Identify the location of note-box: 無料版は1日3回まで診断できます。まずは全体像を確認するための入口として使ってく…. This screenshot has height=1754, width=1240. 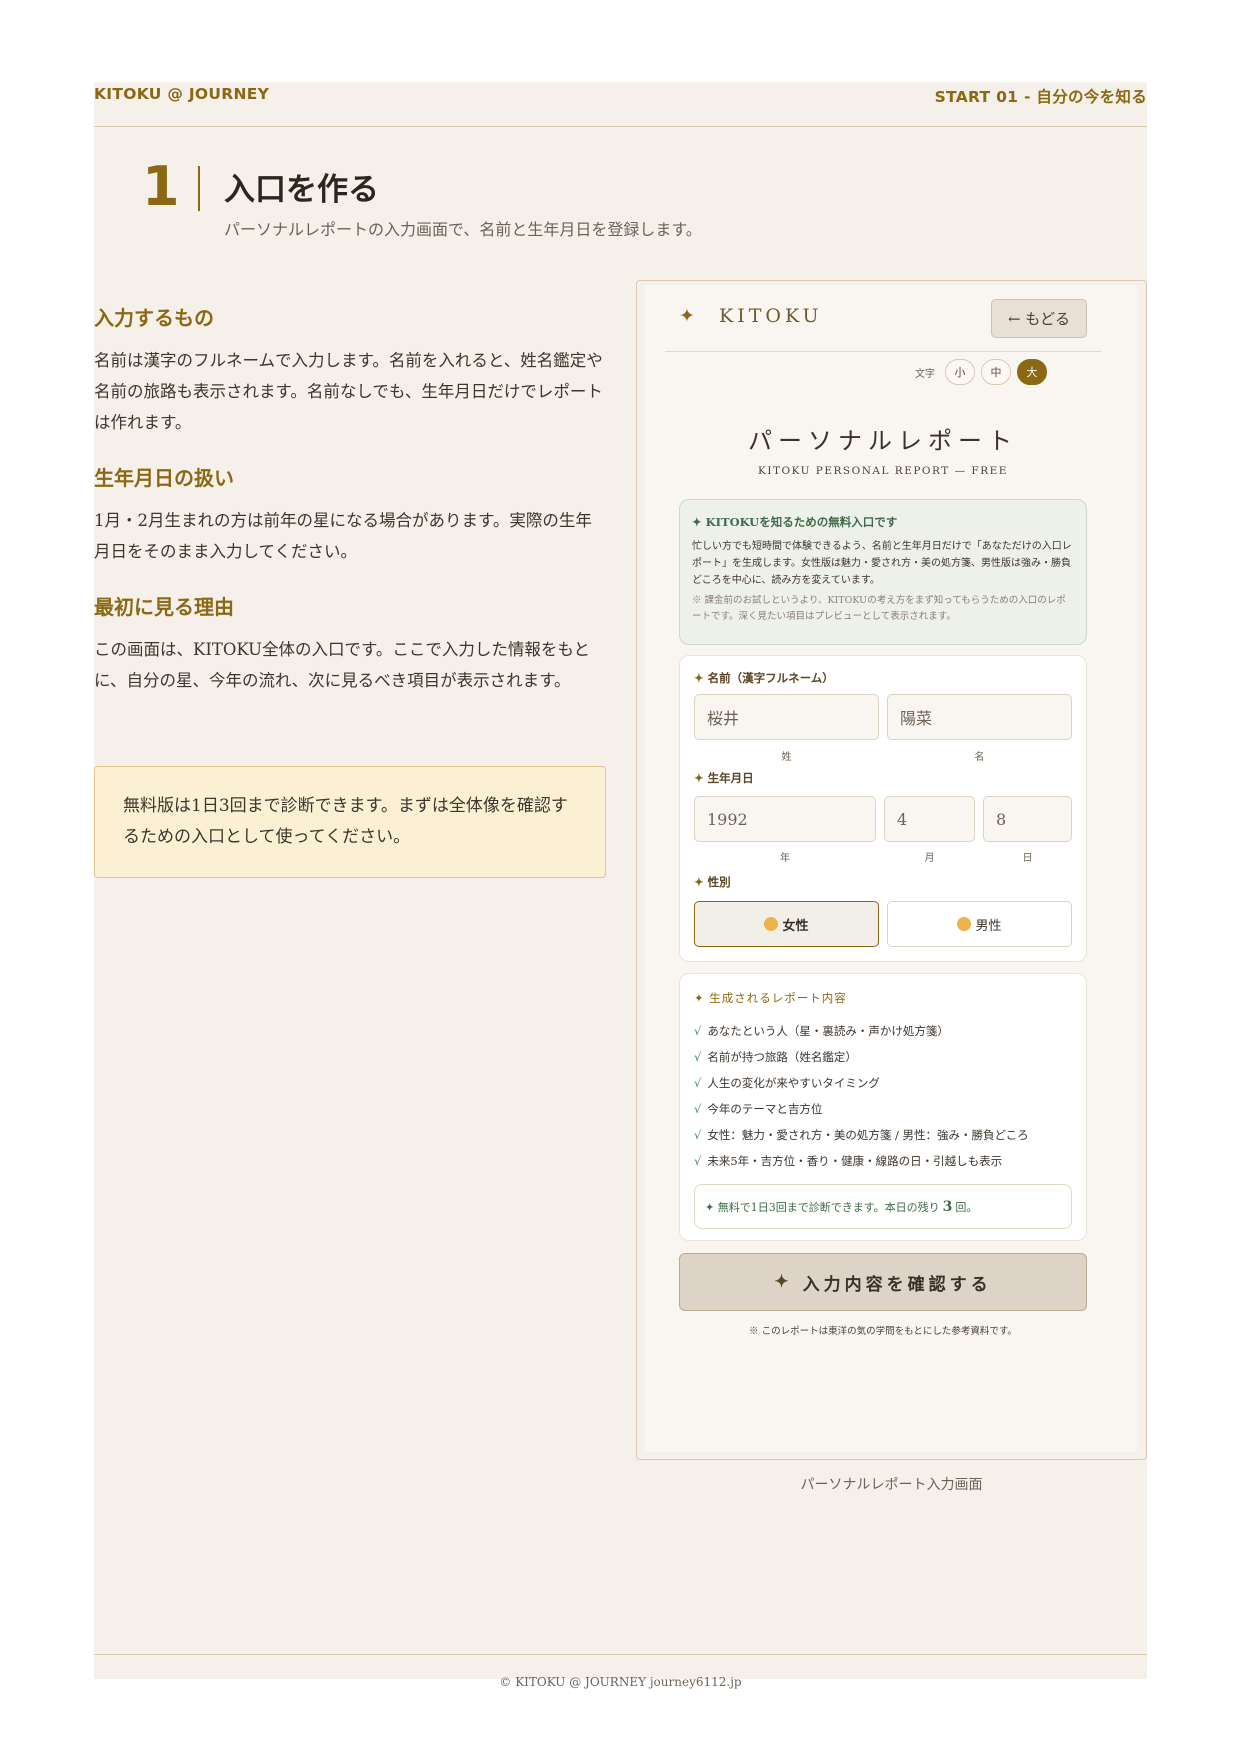
(350, 822).